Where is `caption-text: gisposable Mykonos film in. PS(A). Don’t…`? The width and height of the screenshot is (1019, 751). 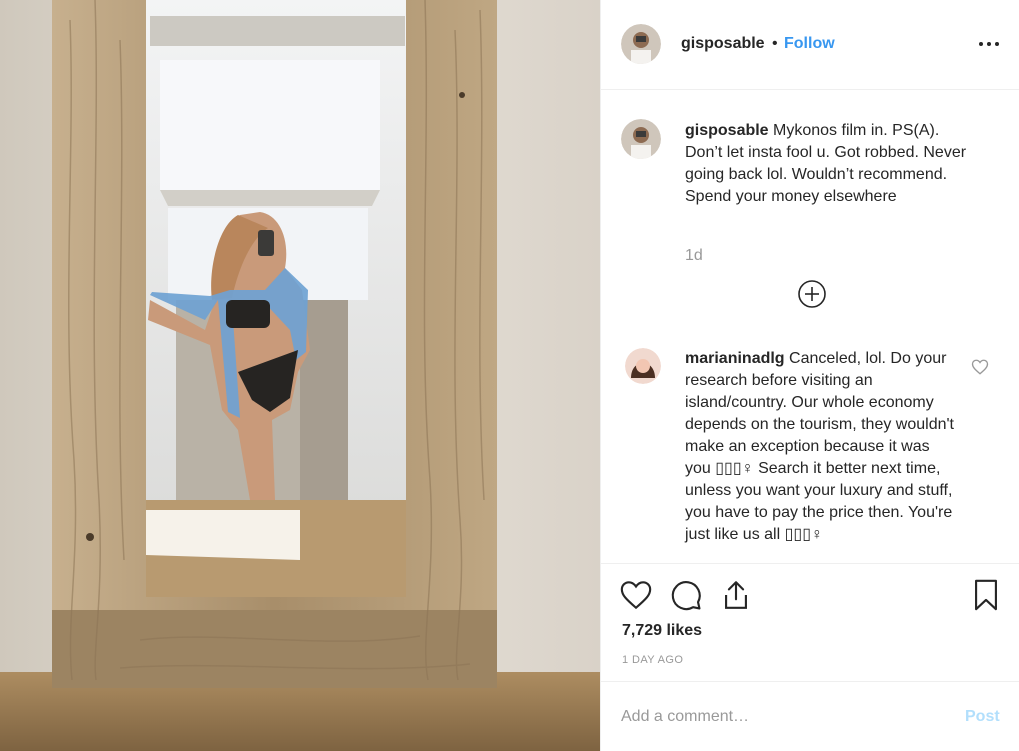
caption-text: gisposable Mykonos film in. PS(A). Don’t… is located at coordinates (830, 164).